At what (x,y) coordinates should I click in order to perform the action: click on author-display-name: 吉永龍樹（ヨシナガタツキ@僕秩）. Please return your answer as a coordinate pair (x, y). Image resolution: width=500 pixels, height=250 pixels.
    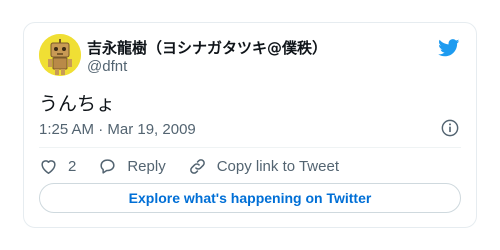
    Looking at the image, I should click on (207, 47).